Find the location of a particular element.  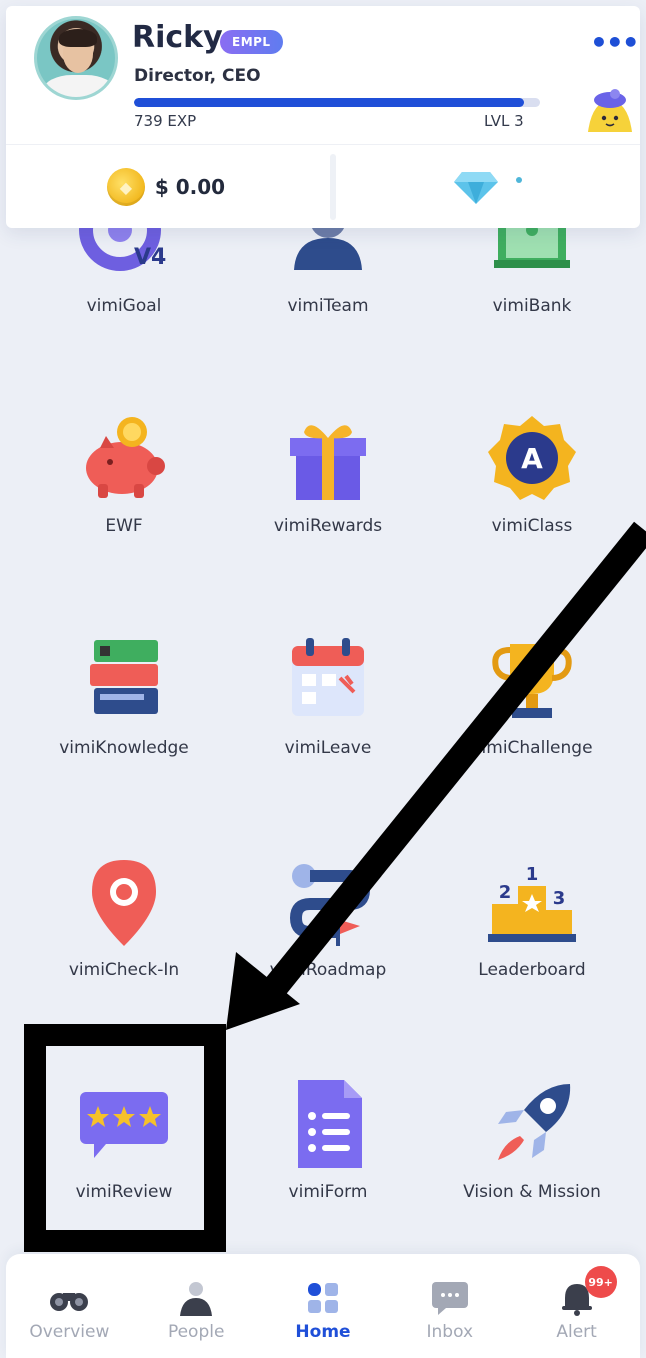

svg-text: 1 is located at coordinates (532, 874).